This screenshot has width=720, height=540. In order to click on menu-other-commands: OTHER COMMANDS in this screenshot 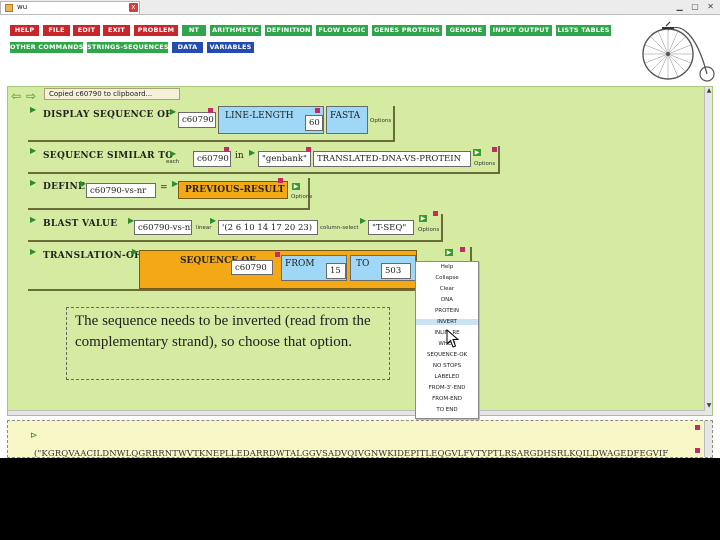, I will do `click(46, 47)`.